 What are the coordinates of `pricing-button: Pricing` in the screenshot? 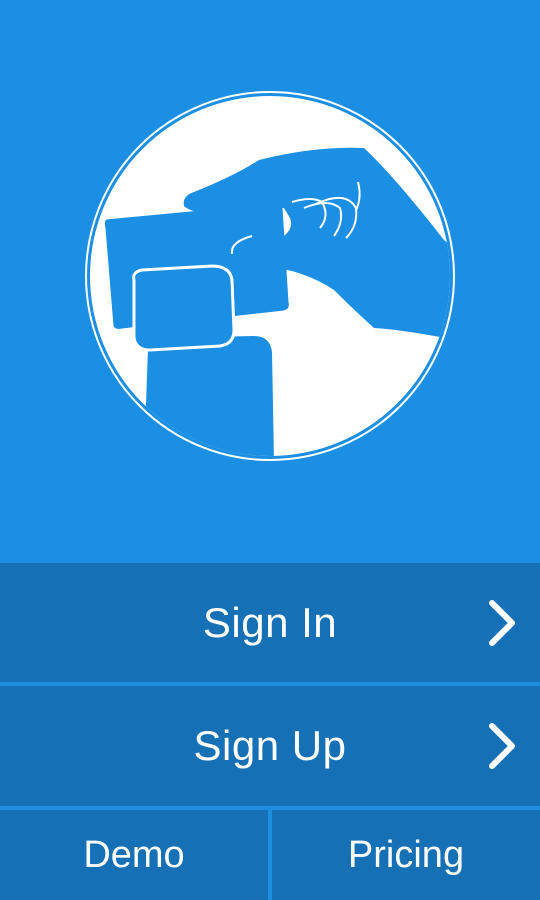 It's located at (406, 855).